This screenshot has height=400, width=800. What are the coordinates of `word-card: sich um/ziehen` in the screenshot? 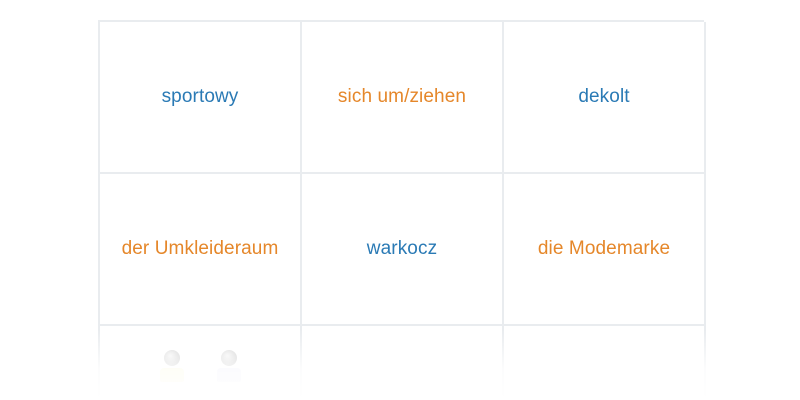 It's located at (403, 98).